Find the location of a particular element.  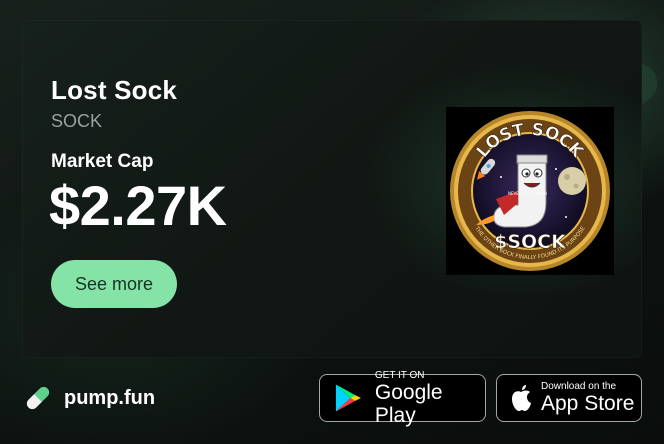

google-play-button: GET IT ON Google Play is located at coordinates (402, 398).